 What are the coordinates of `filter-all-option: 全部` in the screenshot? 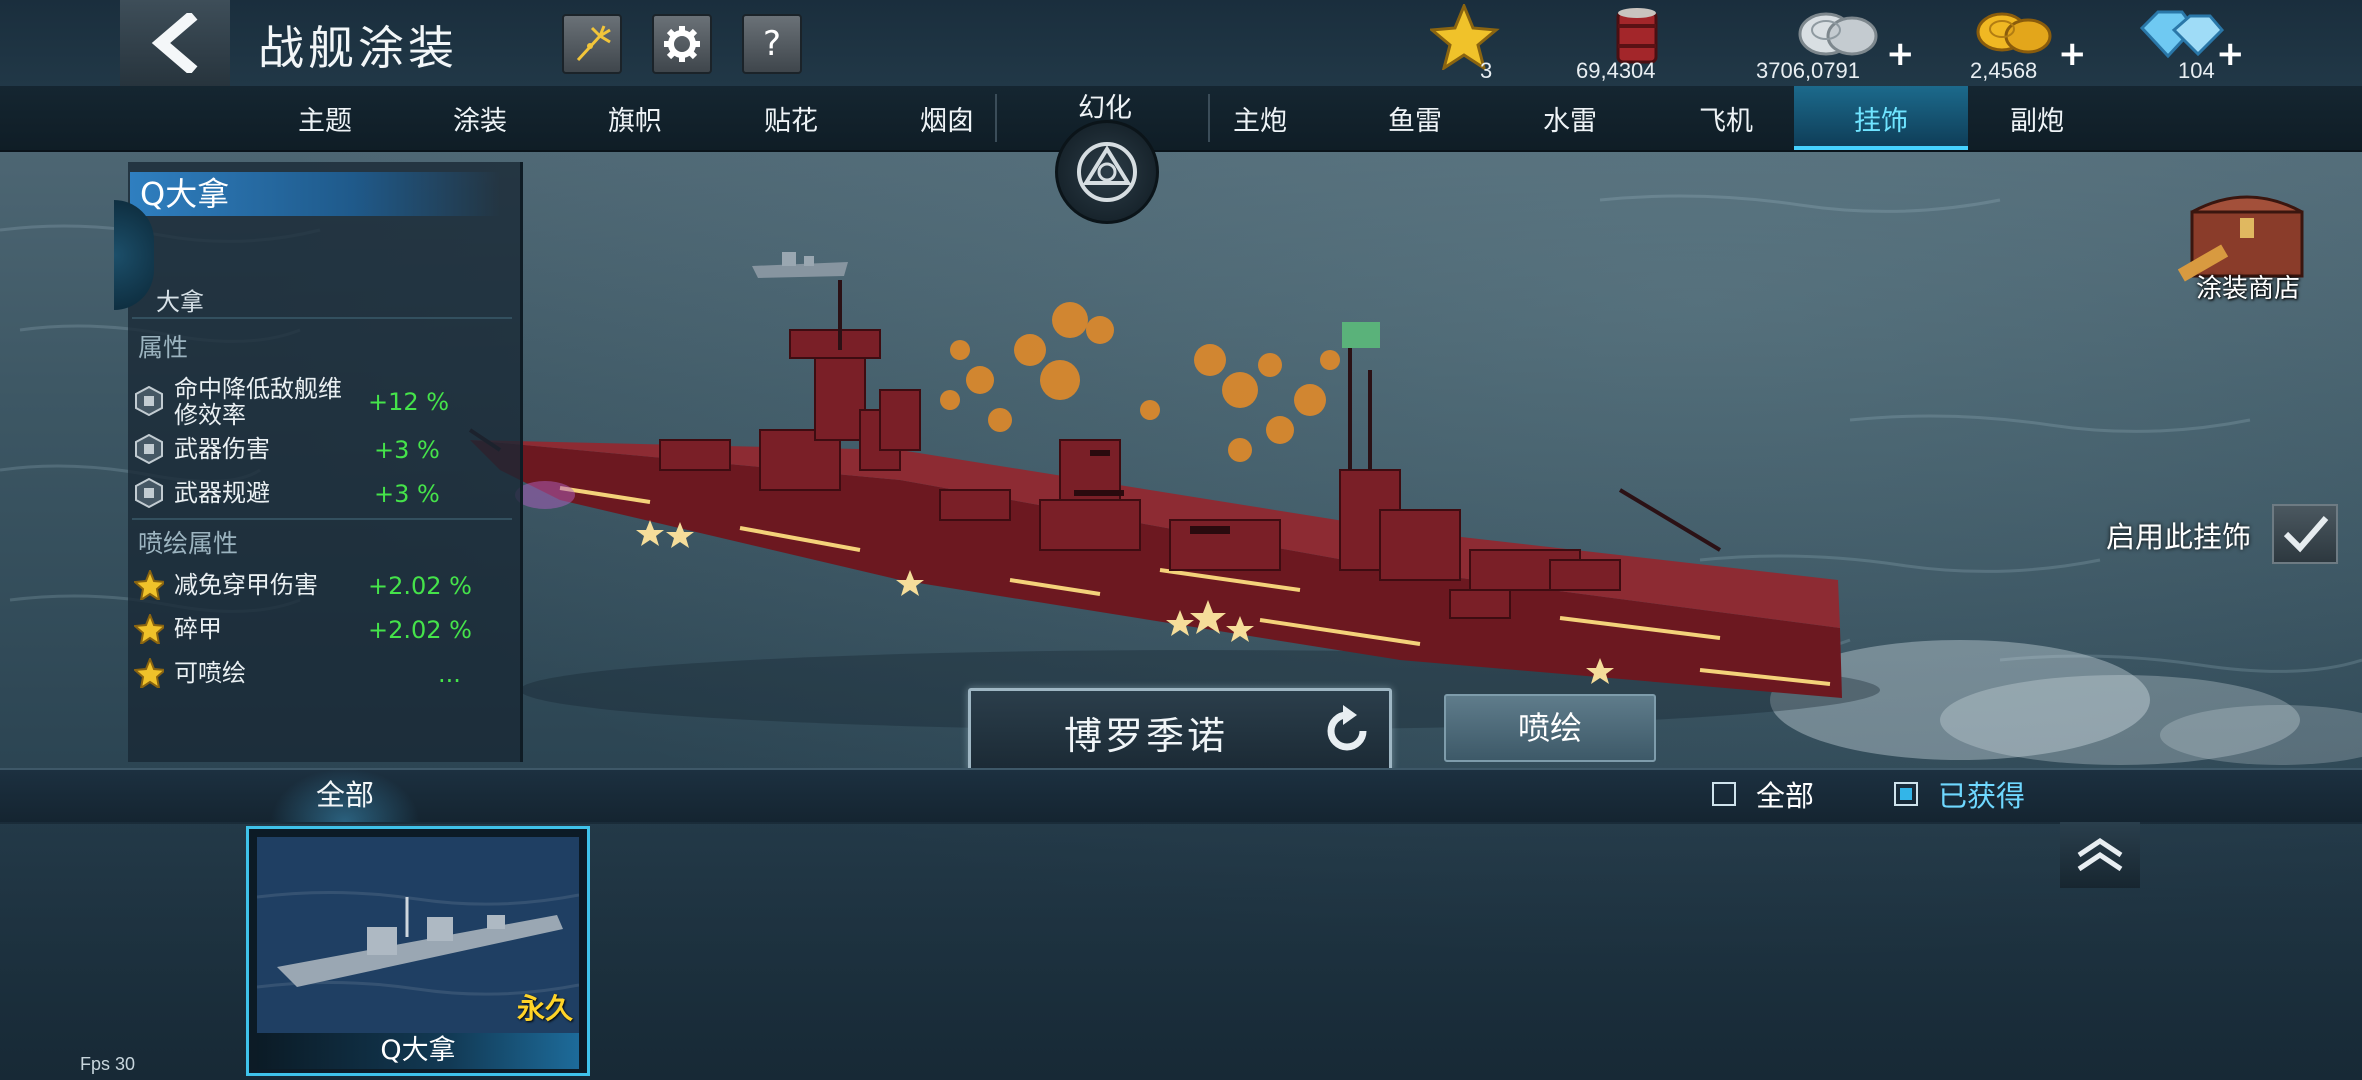 It's located at (1767, 796).